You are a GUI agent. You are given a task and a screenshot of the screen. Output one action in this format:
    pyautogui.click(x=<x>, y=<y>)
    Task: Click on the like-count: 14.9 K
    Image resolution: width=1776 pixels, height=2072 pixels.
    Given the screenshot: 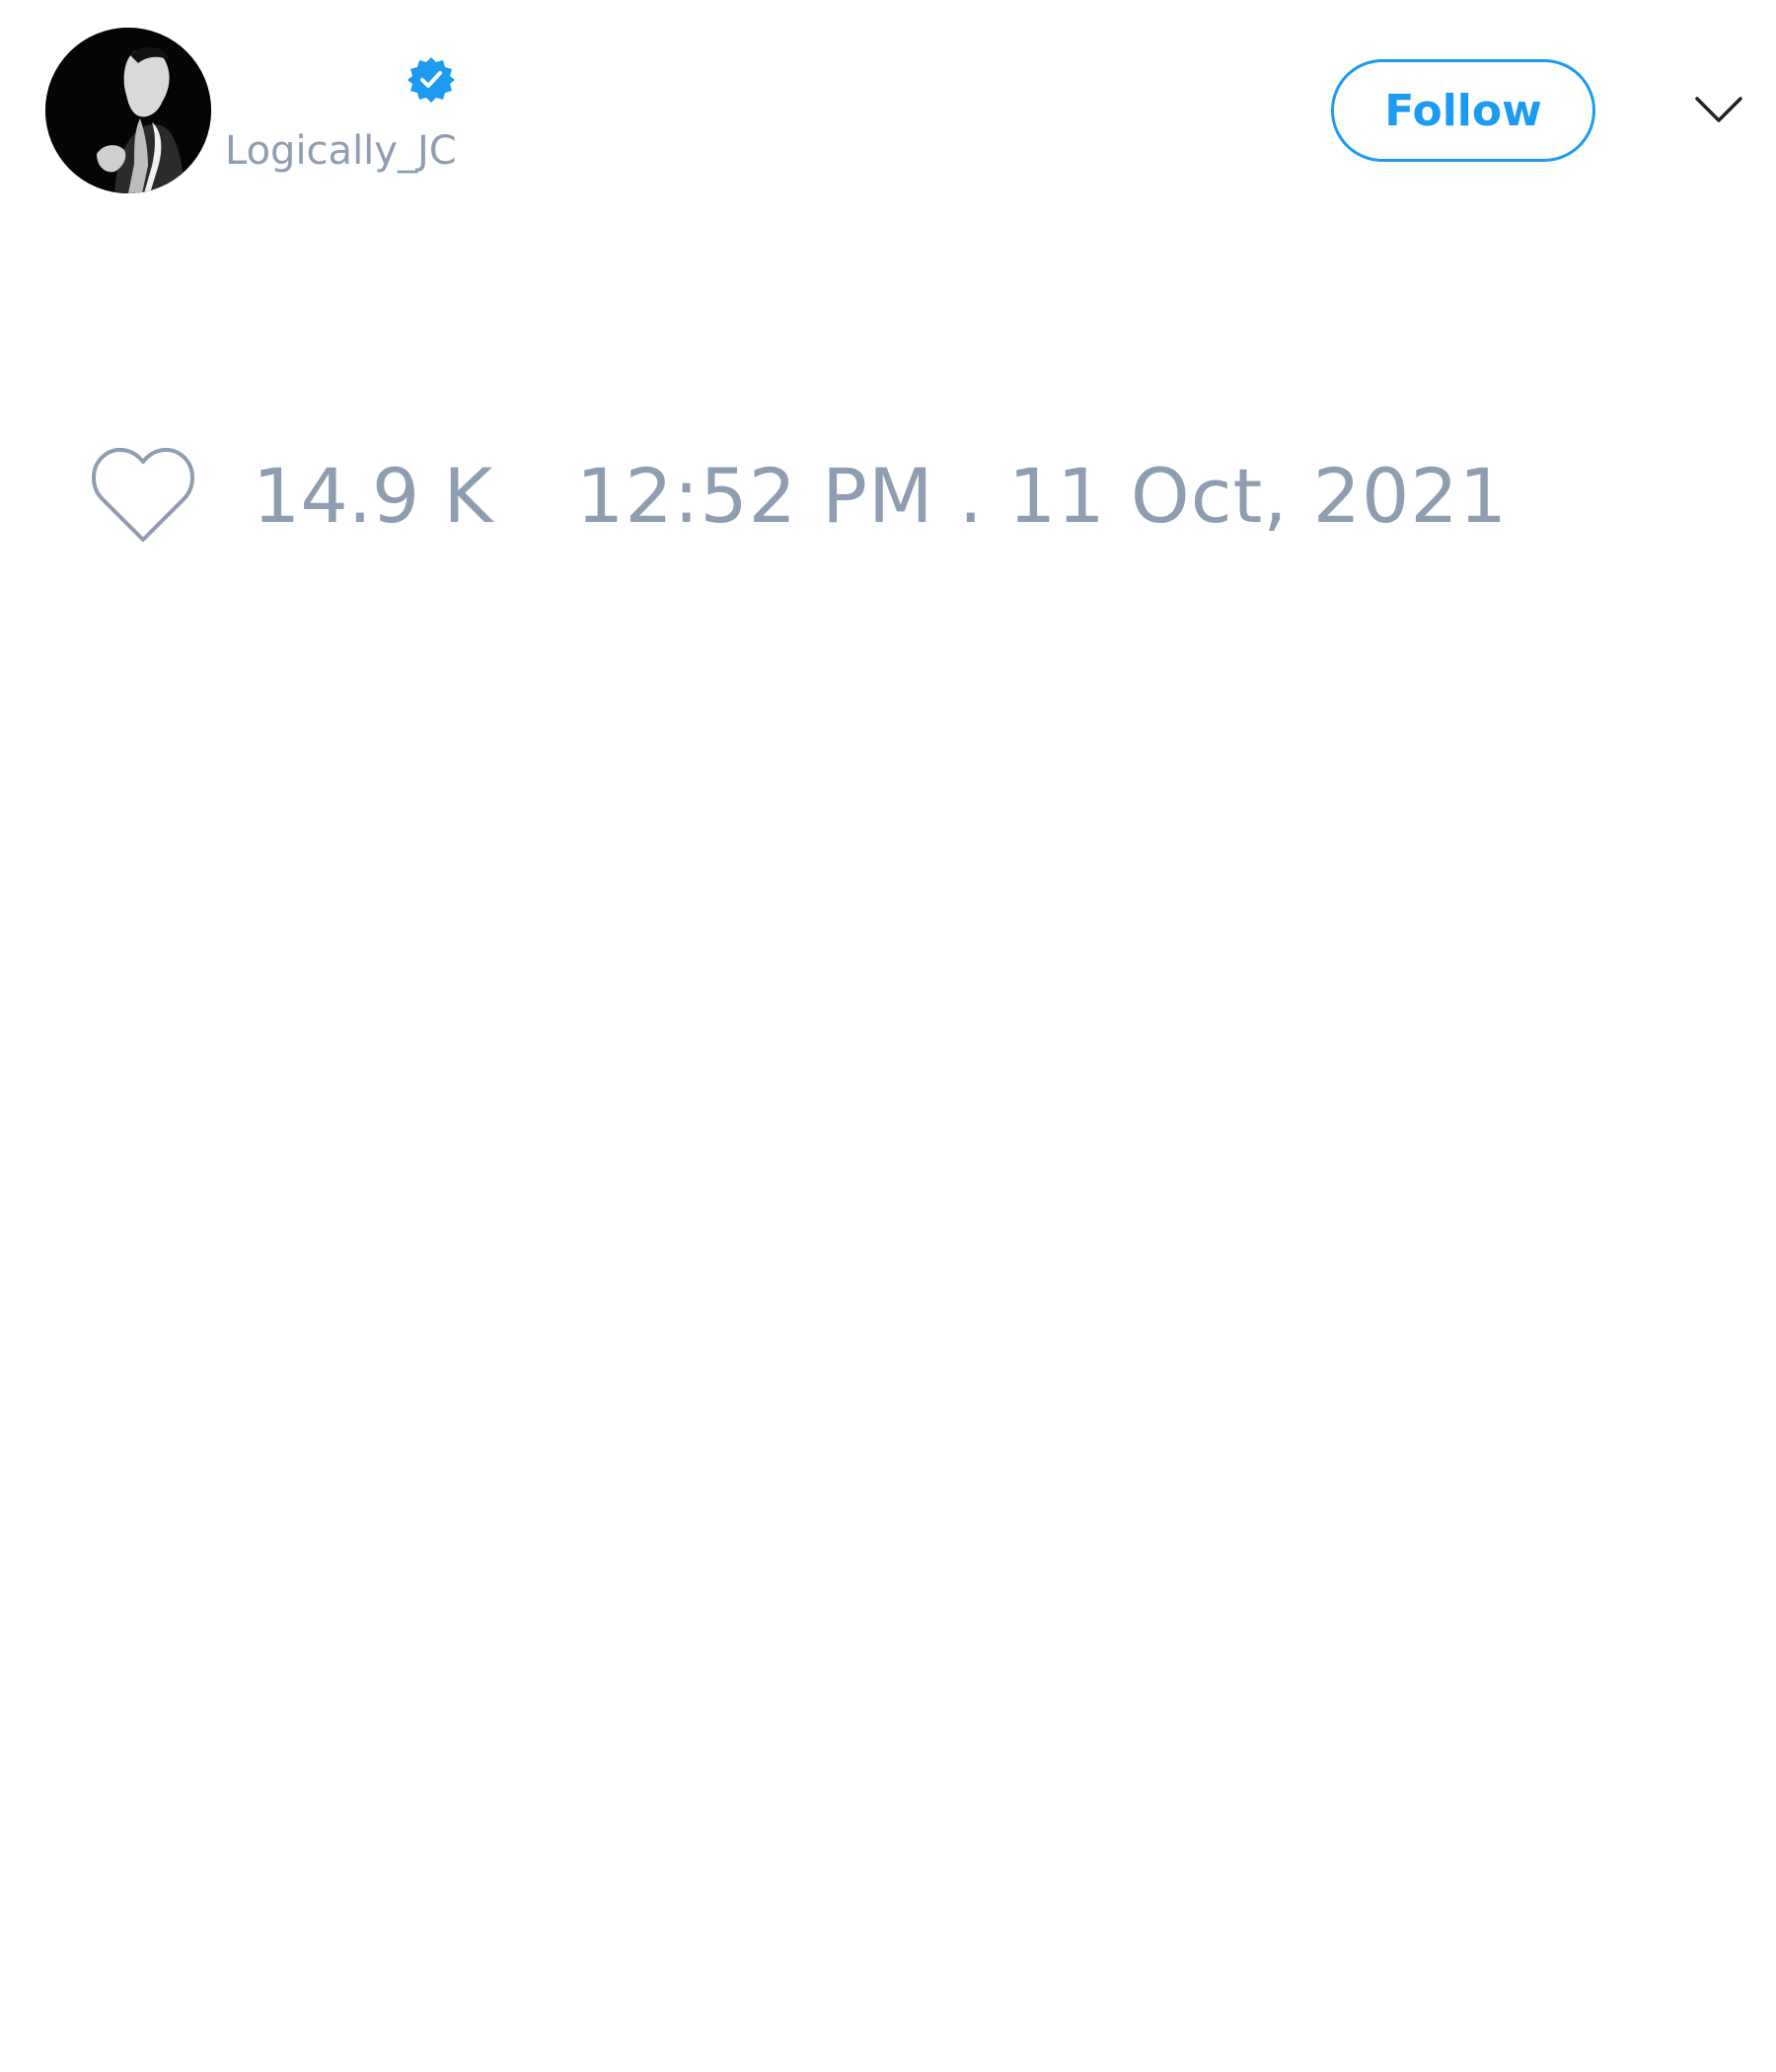 What is the action you would take?
    pyautogui.click(x=373, y=496)
    